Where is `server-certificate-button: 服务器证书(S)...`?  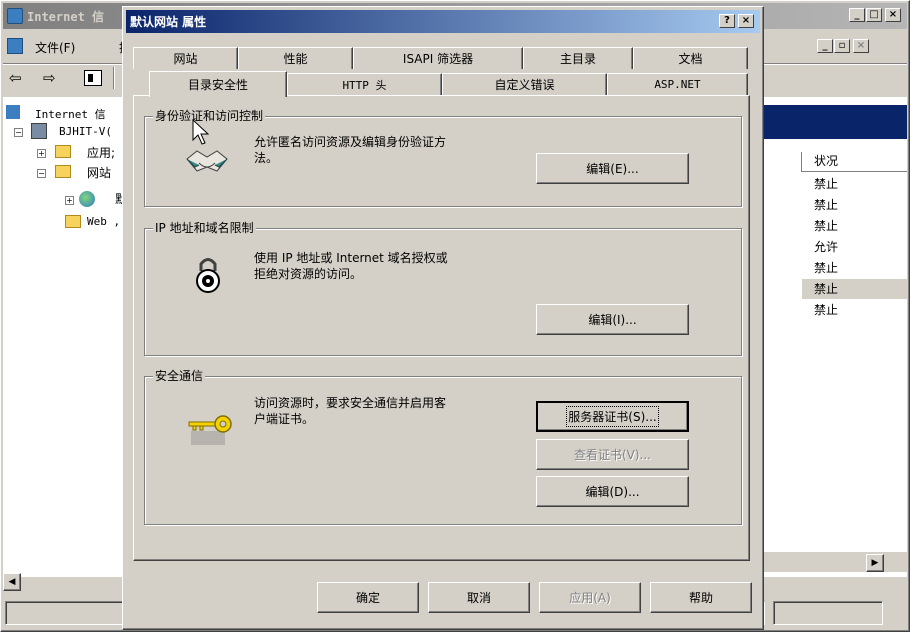 server-certificate-button: 服务器证书(S)... is located at coordinates (612, 416).